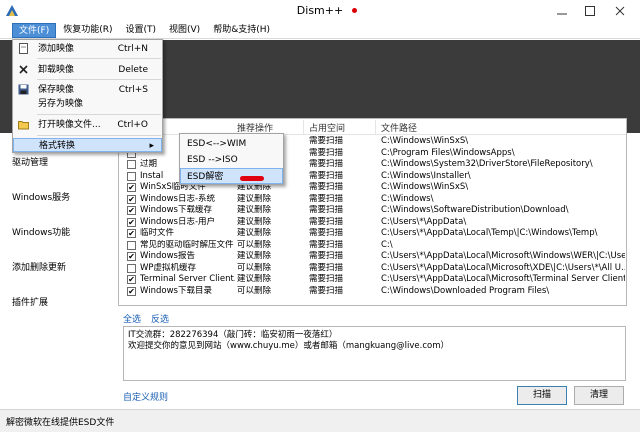 The width and height of the screenshot is (640, 432). What do you see at coordinates (23, 69) in the screenshot?
I see `close-x-icon` at bounding box center [23, 69].